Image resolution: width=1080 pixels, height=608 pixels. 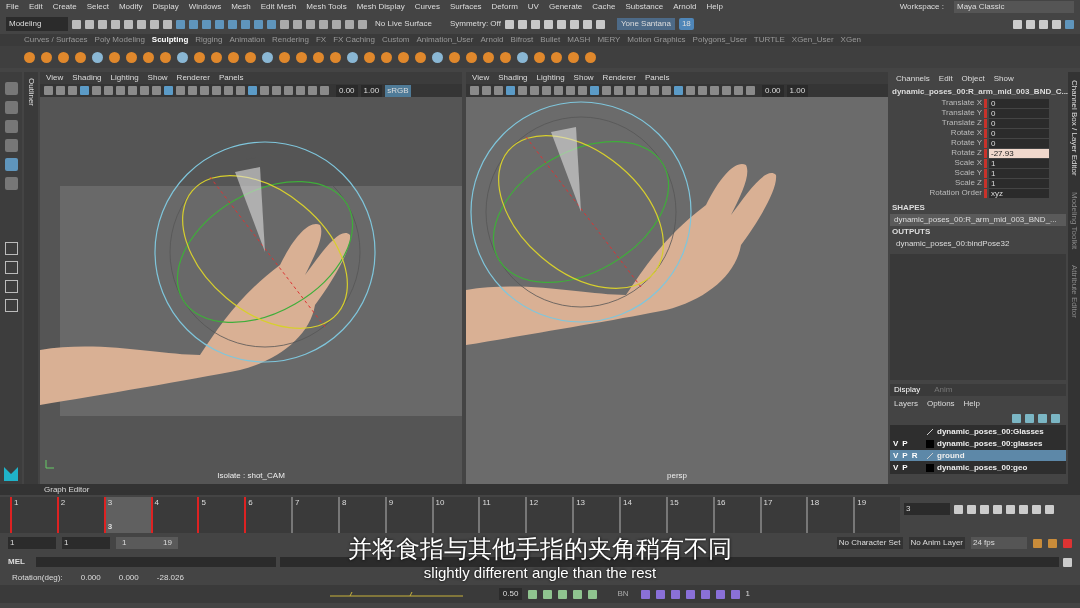 What do you see at coordinates (1067, 562) in the screenshot?
I see `script-editor-icon` at bounding box center [1067, 562].